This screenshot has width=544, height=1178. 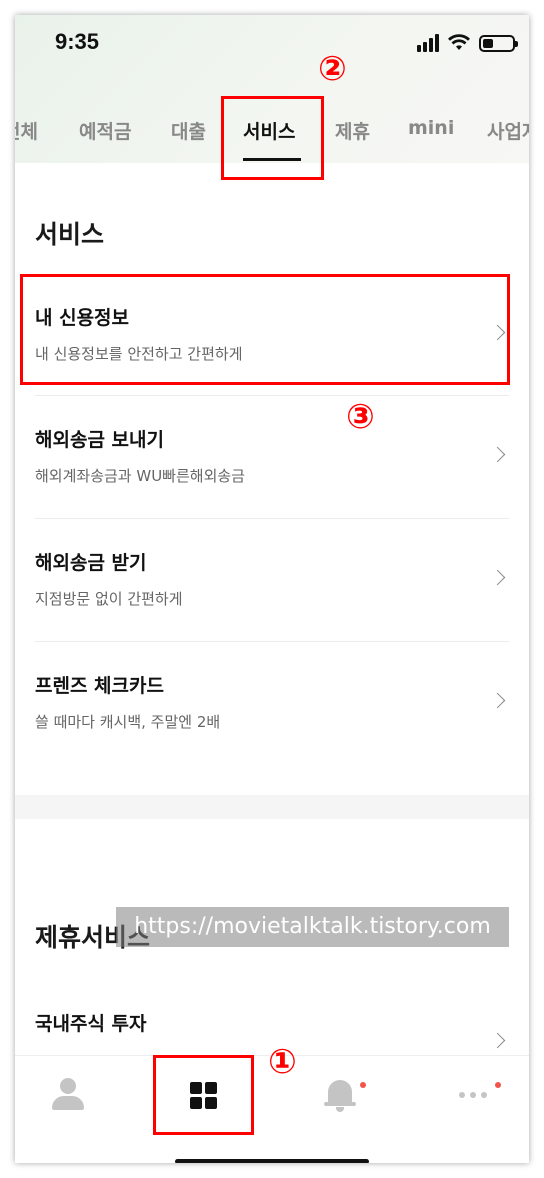 I want to click on tab-loan: 대출, so click(x=188, y=130).